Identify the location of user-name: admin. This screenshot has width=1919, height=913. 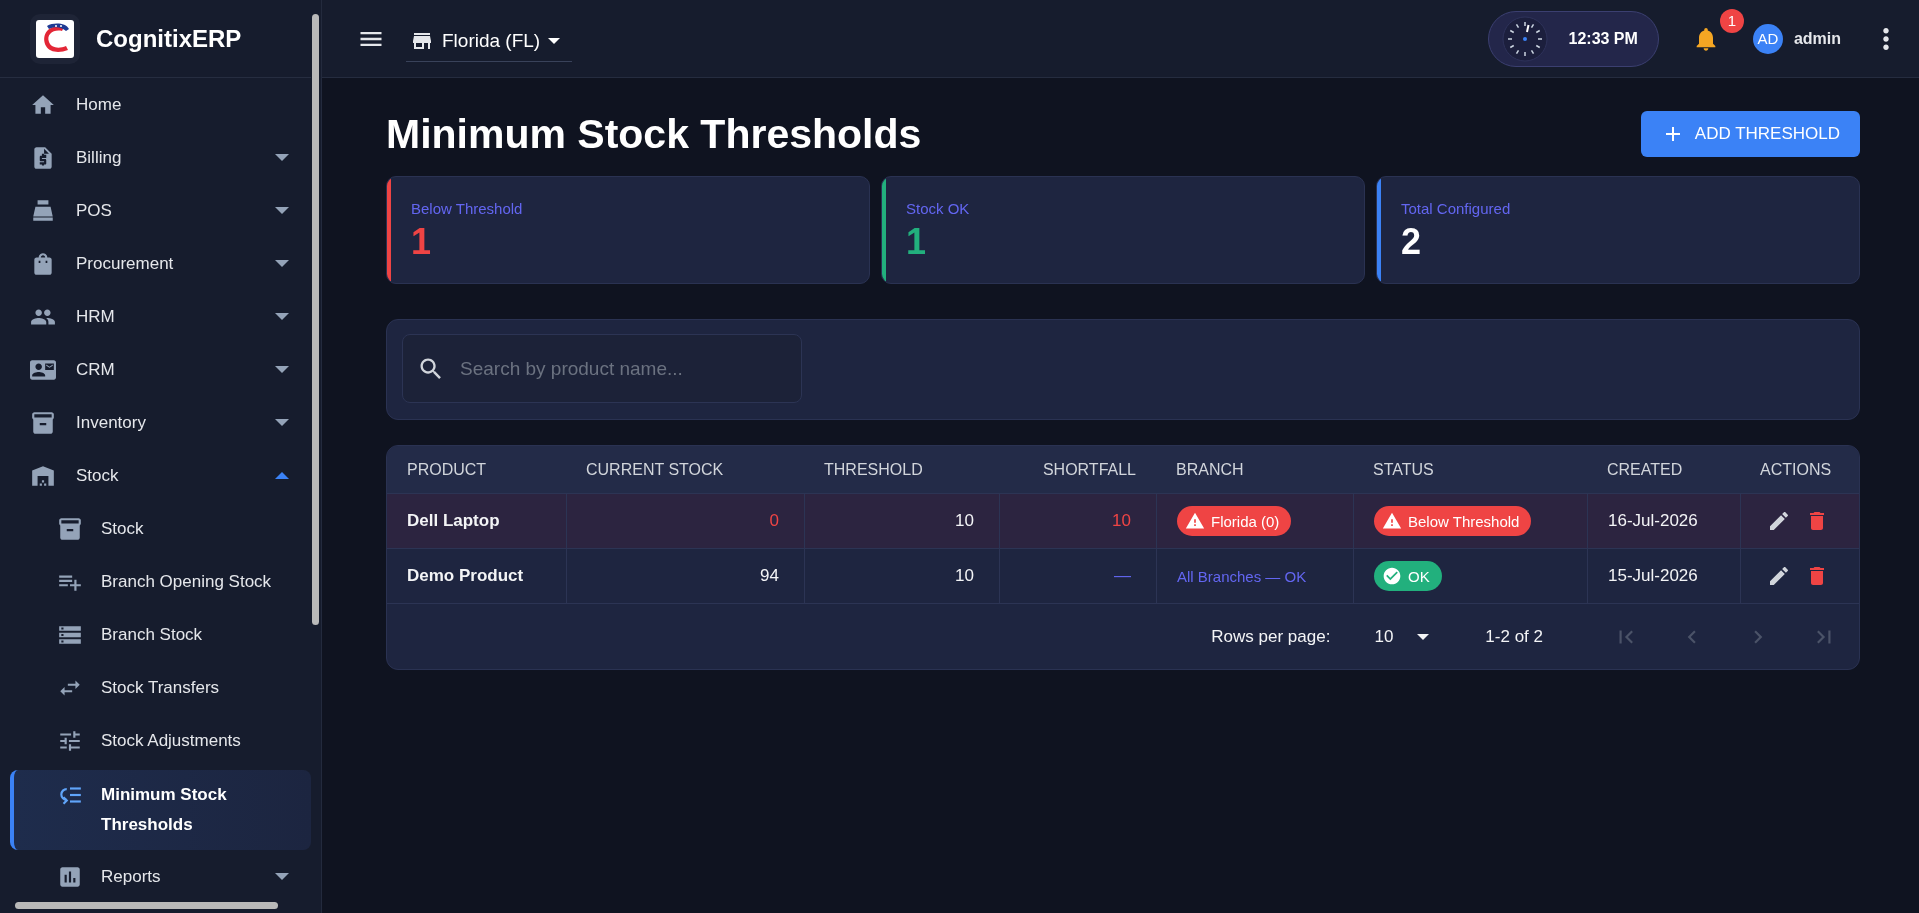
(1817, 38).